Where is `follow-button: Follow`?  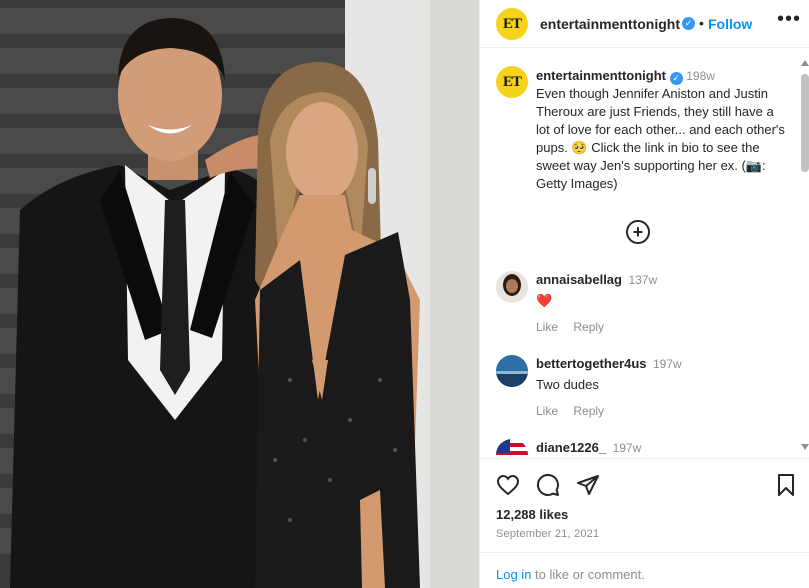 follow-button: Follow is located at coordinates (730, 24).